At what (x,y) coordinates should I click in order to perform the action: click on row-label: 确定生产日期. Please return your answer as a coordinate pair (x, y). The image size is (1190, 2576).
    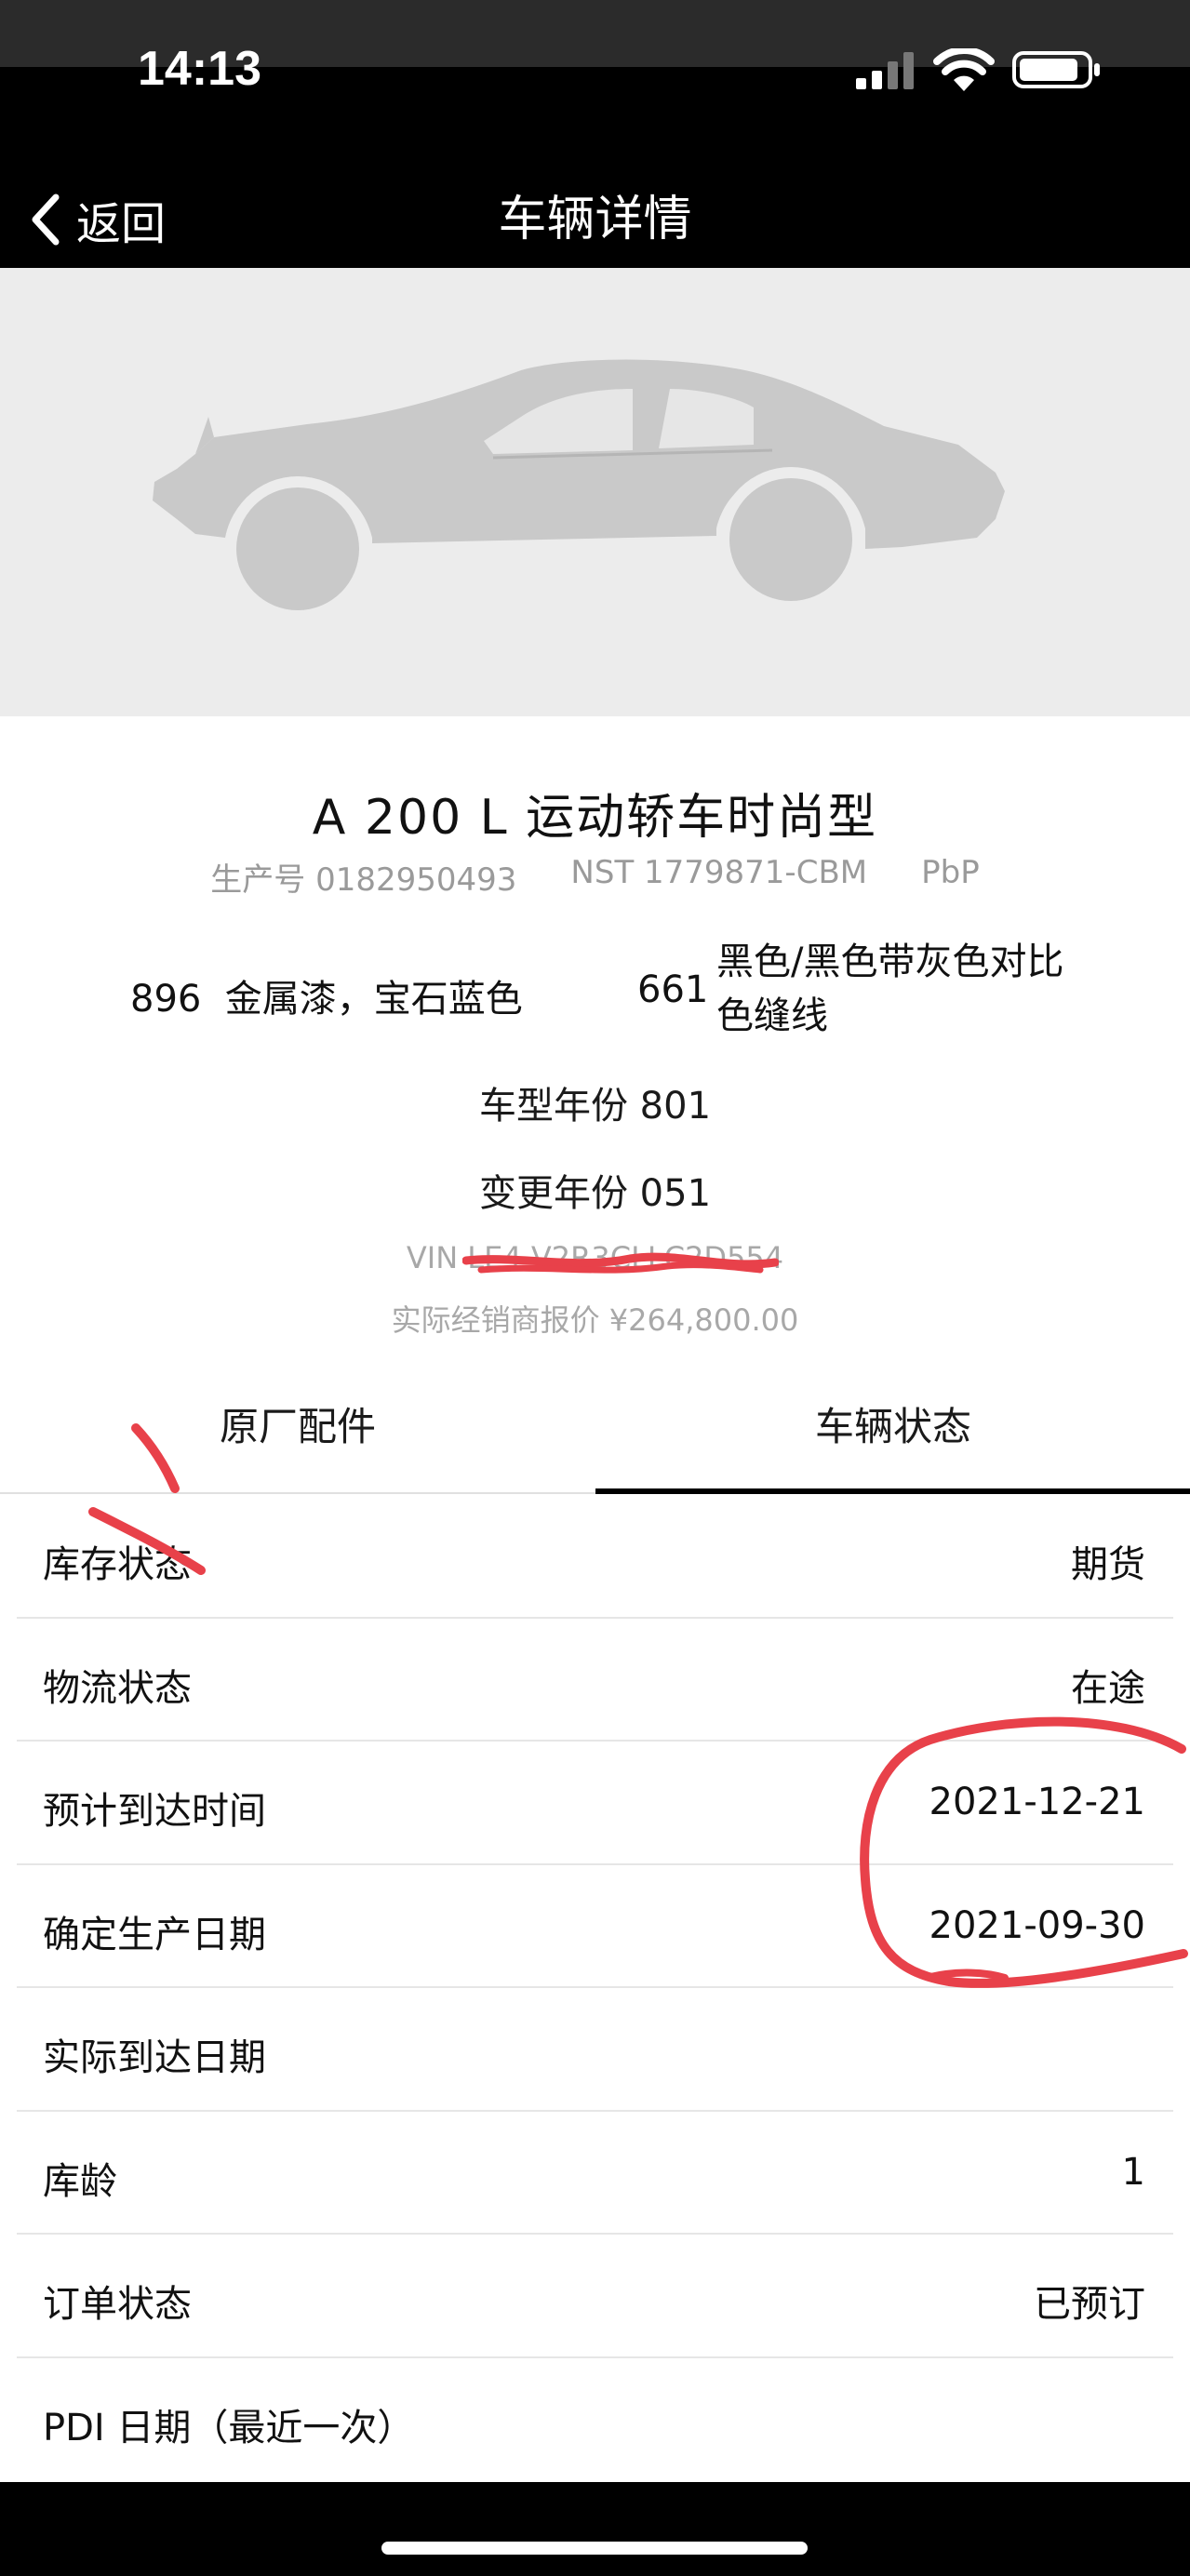
    Looking at the image, I should click on (154, 1934).